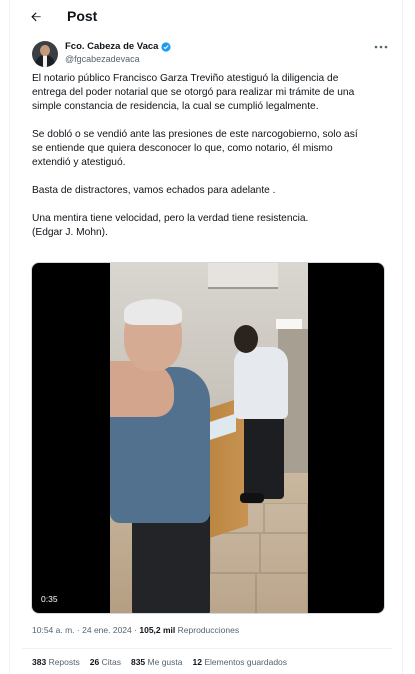 The width and height of the screenshot is (415, 674). What do you see at coordinates (70, 232) in the screenshot?
I see `tweet-line: (Edgar J. Mohn).` at bounding box center [70, 232].